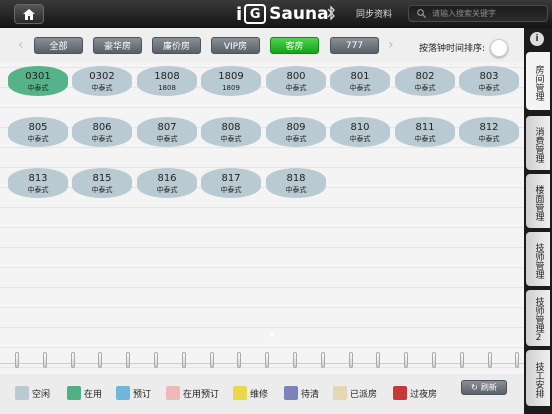 Image resolution: width=552 pixels, height=414 pixels. I want to click on prev-arrow-icon: ‹, so click(21, 45).